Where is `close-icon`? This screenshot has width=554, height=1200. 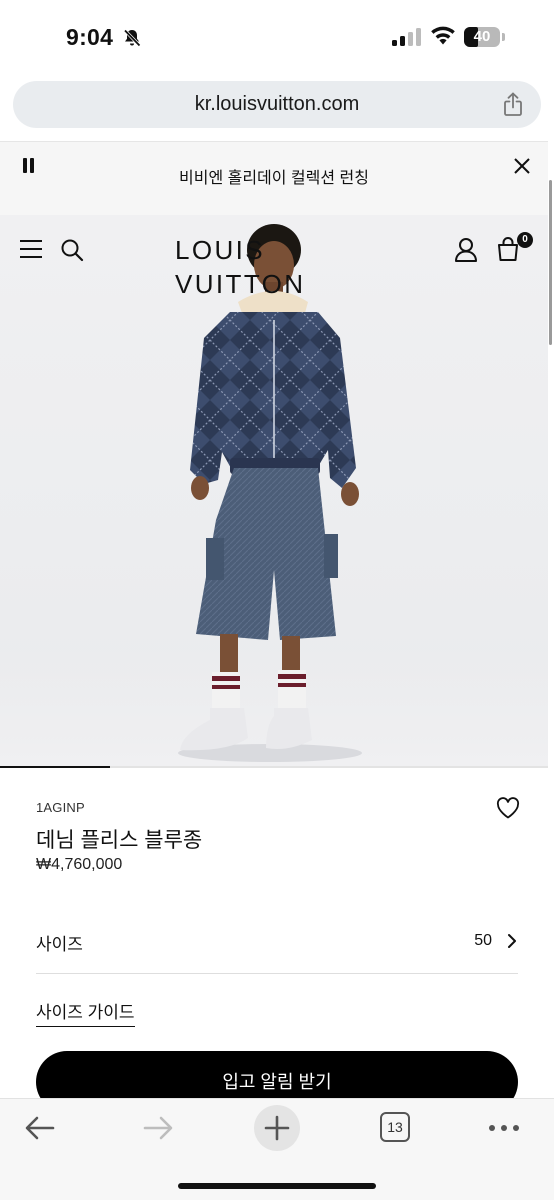
close-icon is located at coordinates (522, 166).